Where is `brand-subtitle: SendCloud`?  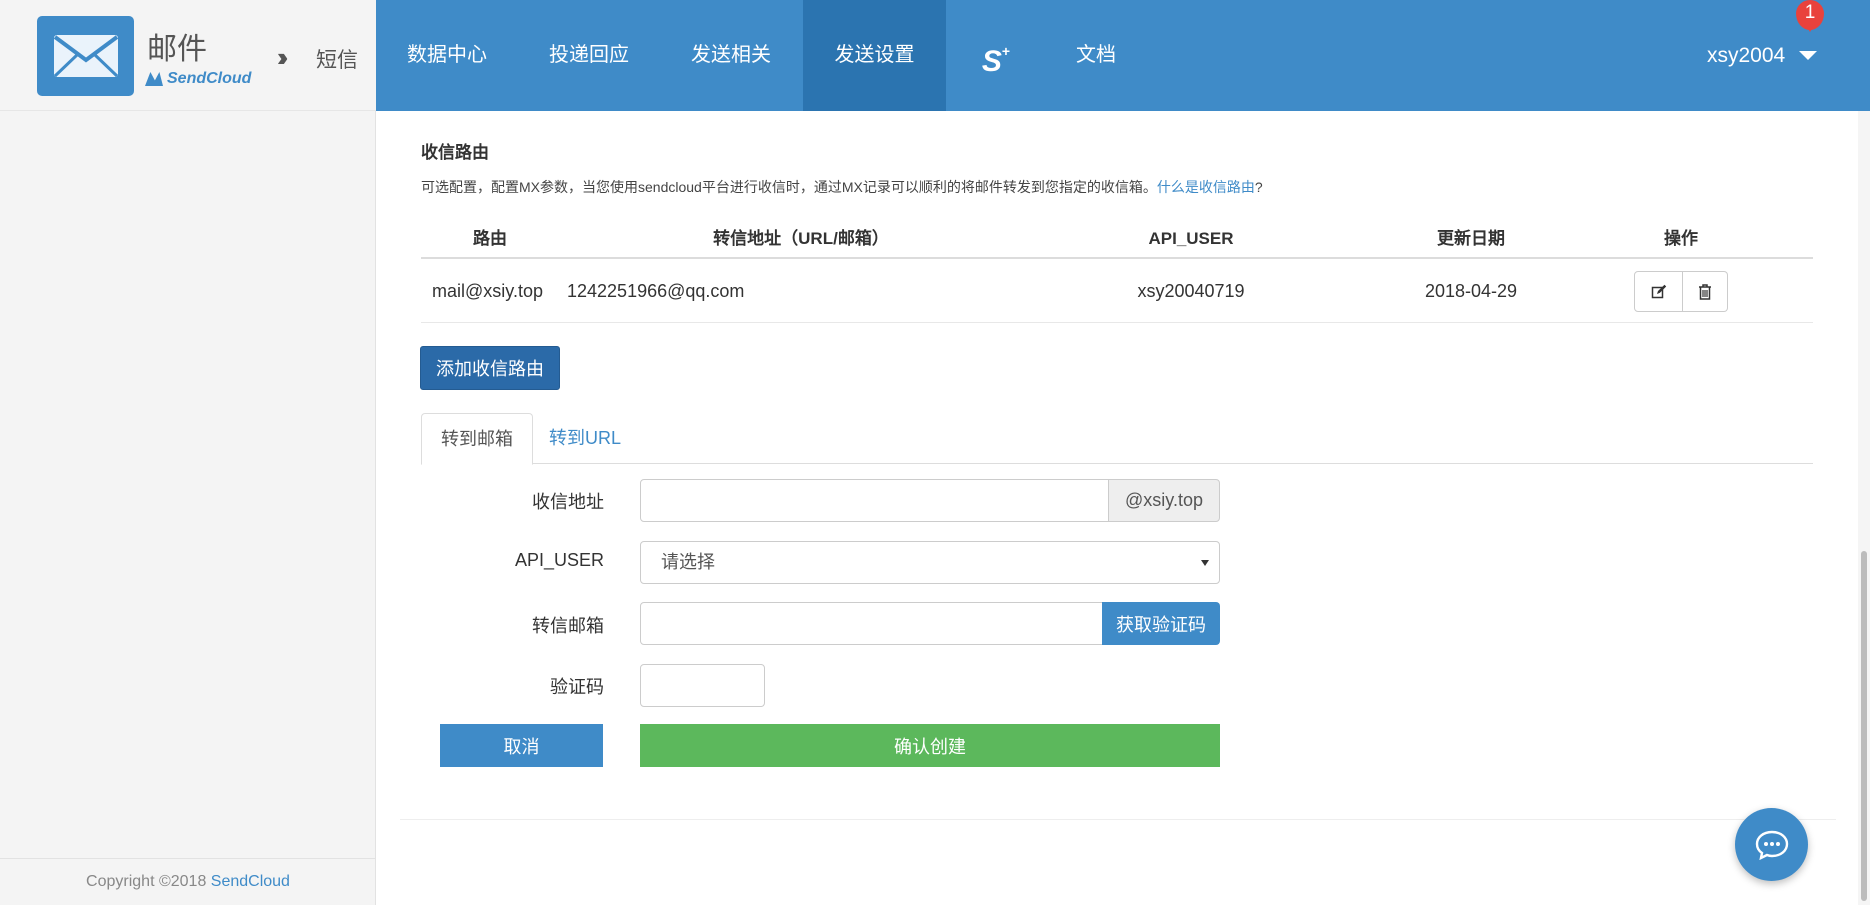
brand-subtitle: SendCloud is located at coordinates (198, 79).